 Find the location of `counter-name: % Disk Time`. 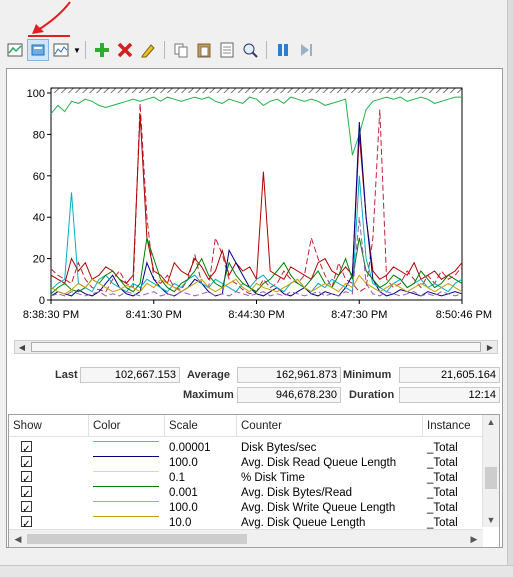

counter-name: % Disk Time is located at coordinates (273, 478).